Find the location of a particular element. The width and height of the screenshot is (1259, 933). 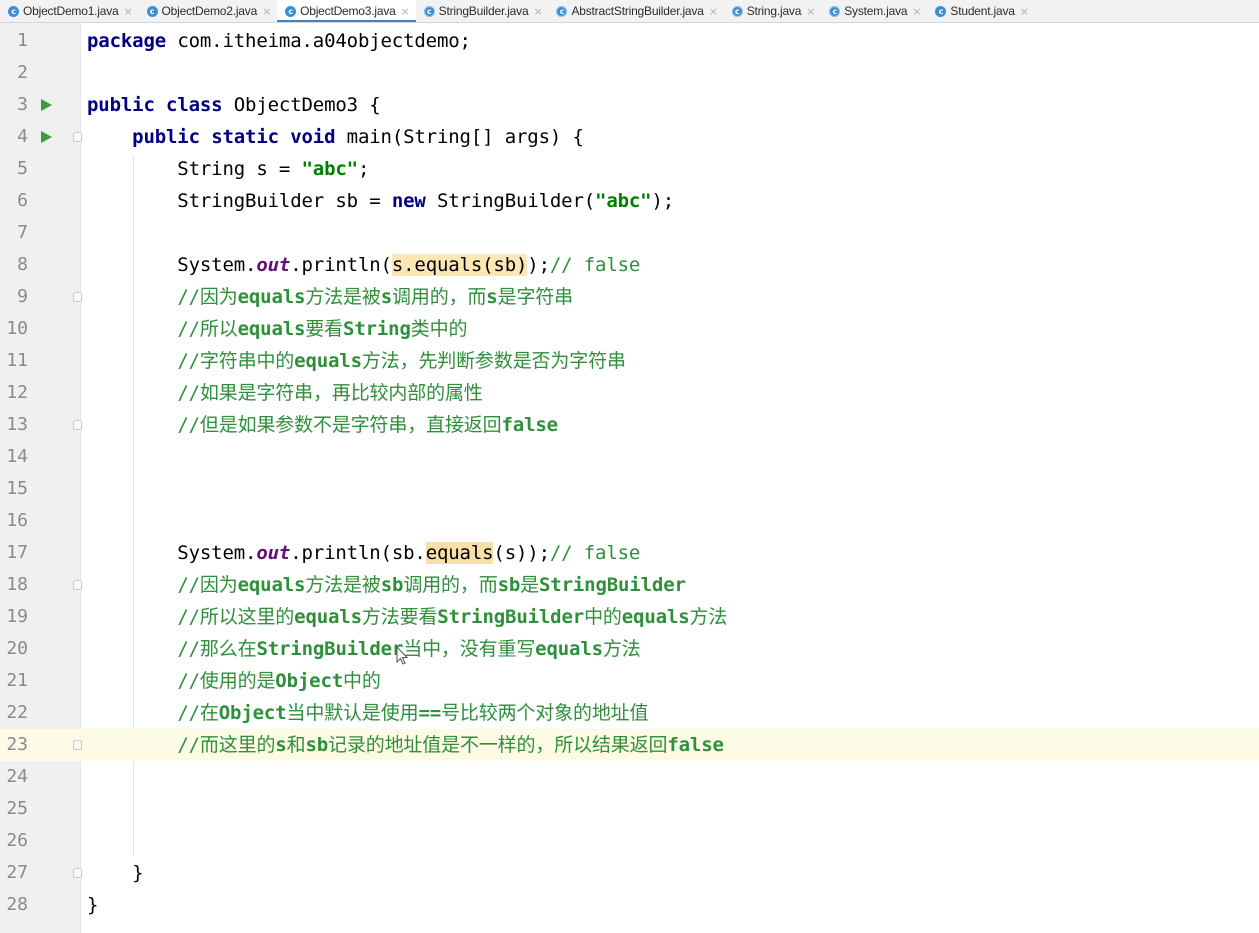

code-line: 11 //字符串中的equals方法，先判断参数是否为字符串 is located at coordinates (629, 361).